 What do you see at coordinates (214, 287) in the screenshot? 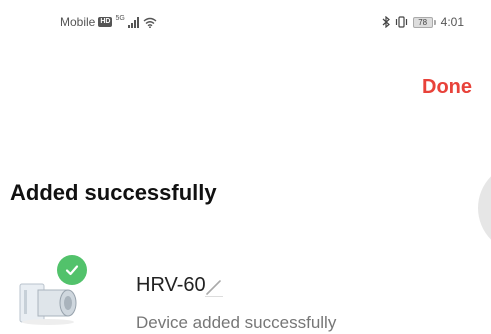
I see `edit-pencil-icon` at bounding box center [214, 287].